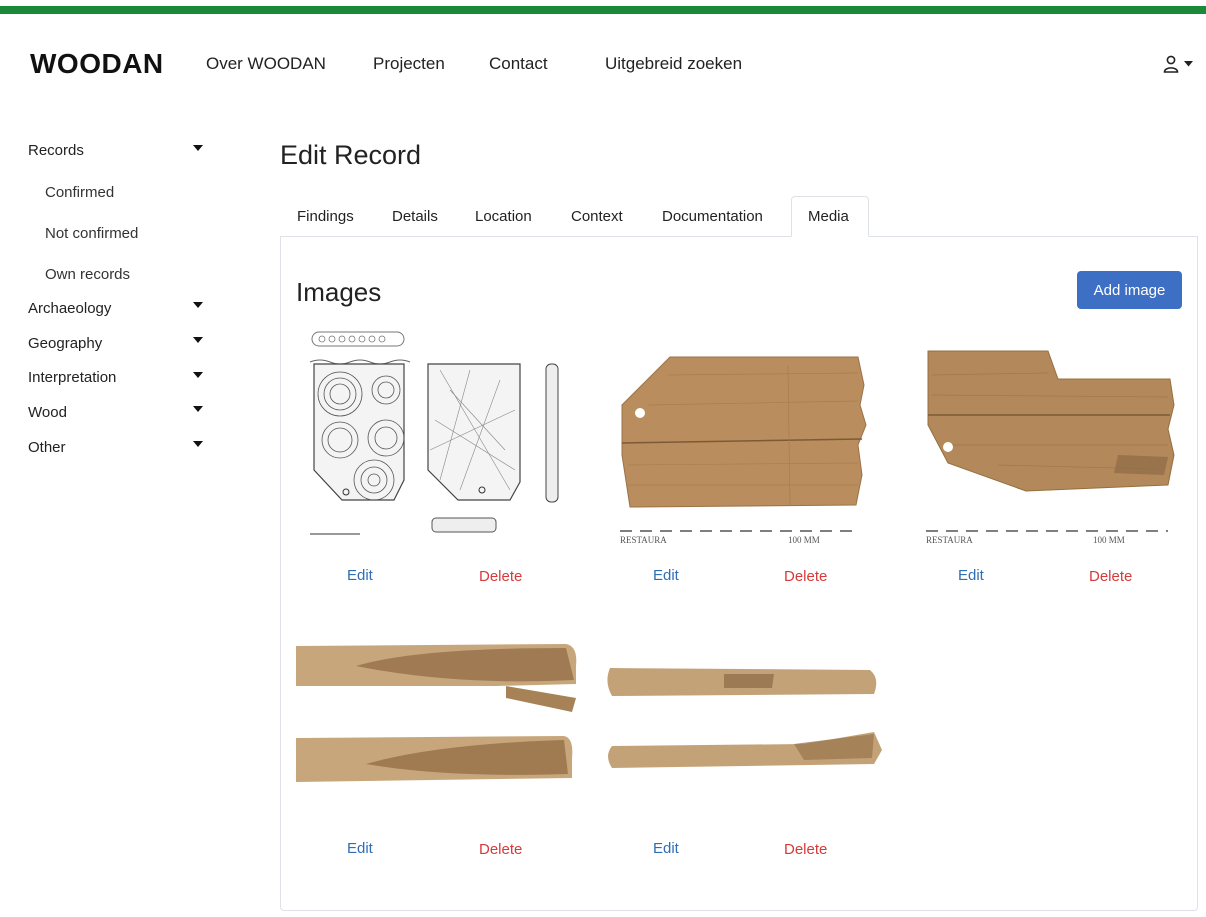 Image resolution: width=1206 pixels, height=917 pixels. I want to click on images-heading: Images, so click(339, 292).